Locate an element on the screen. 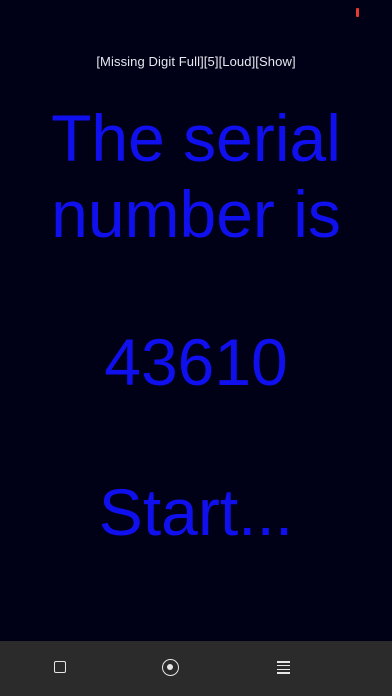 Image resolution: width=392 pixels, height=696 pixels. menu-button is located at coordinates (283, 668).